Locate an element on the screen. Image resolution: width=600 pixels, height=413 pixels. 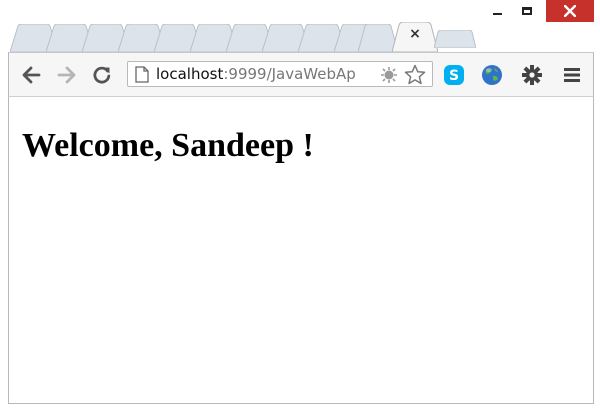
maximize-button is located at coordinates (527, 11).